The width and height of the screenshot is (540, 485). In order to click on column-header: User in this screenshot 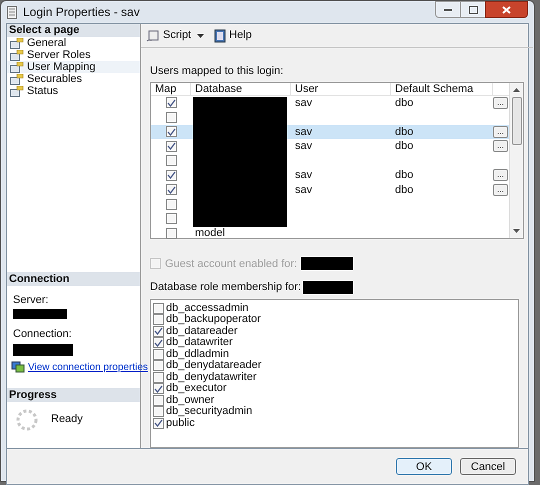, I will do `click(341, 88)`.